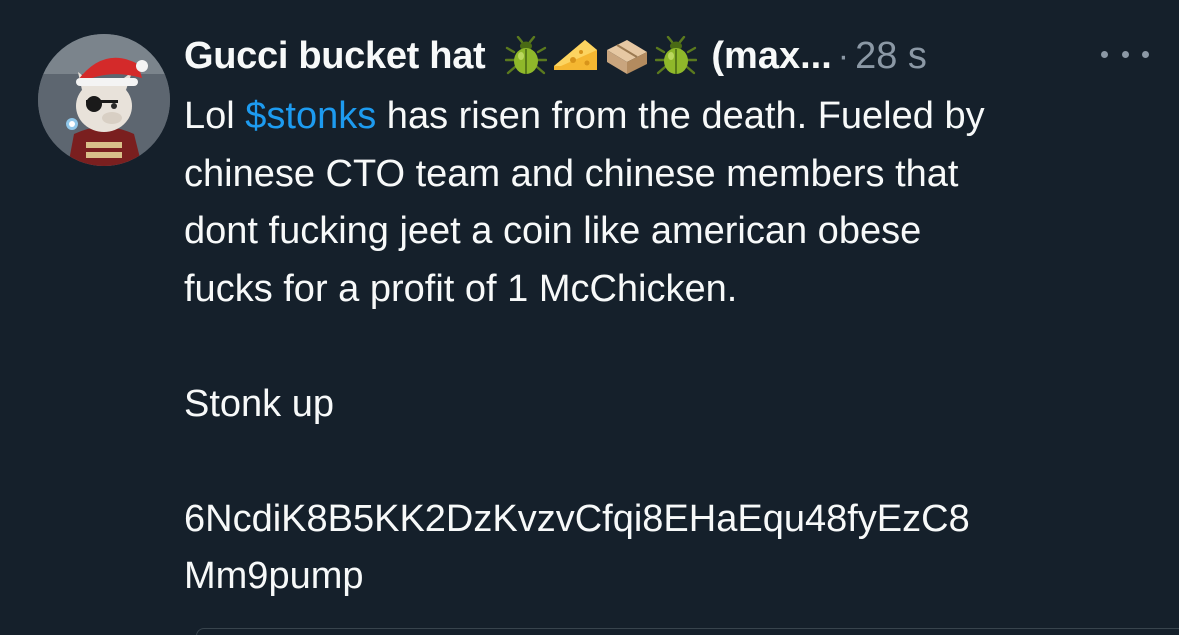  What do you see at coordinates (601, 56) in the screenshot?
I see `name-emojis` at bounding box center [601, 56].